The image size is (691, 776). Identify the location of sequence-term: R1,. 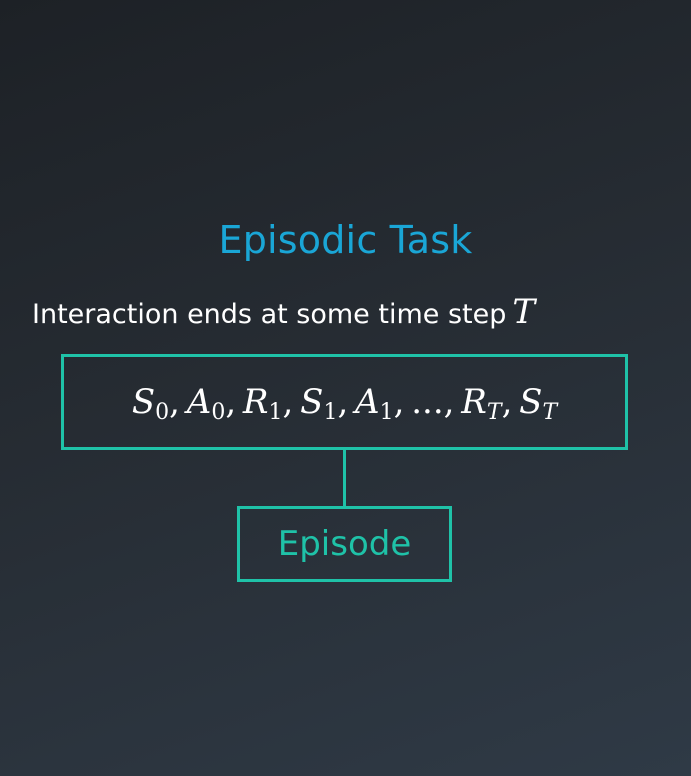
(271, 403).